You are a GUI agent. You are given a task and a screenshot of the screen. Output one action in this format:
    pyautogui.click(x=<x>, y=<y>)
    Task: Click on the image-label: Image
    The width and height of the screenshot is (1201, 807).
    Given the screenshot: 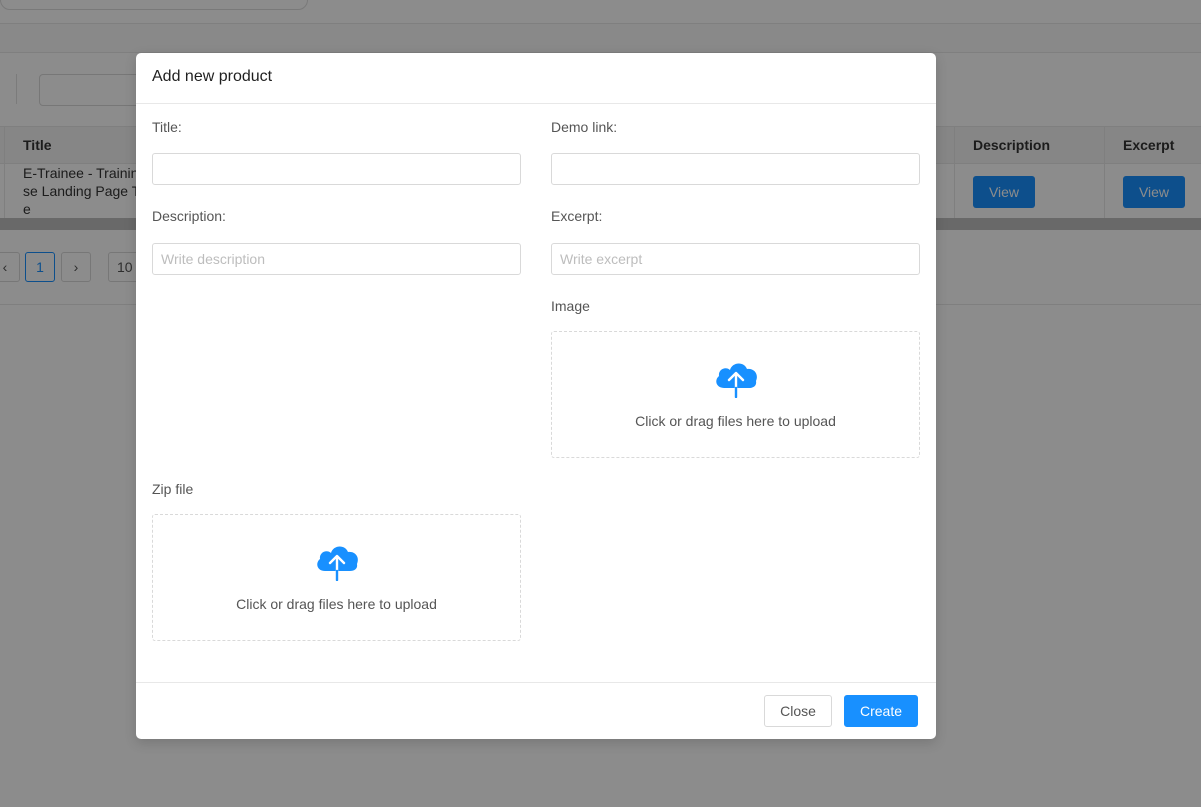 What is the action you would take?
    pyautogui.click(x=570, y=306)
    